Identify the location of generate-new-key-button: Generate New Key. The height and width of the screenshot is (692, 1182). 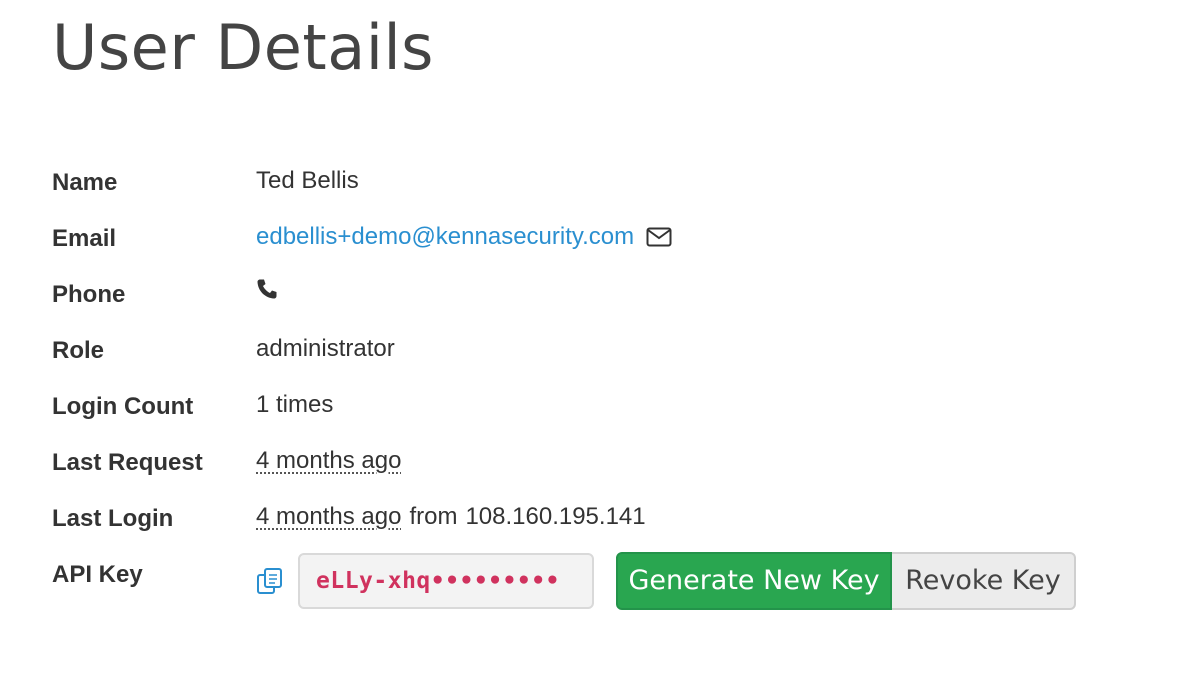
(754, 581).